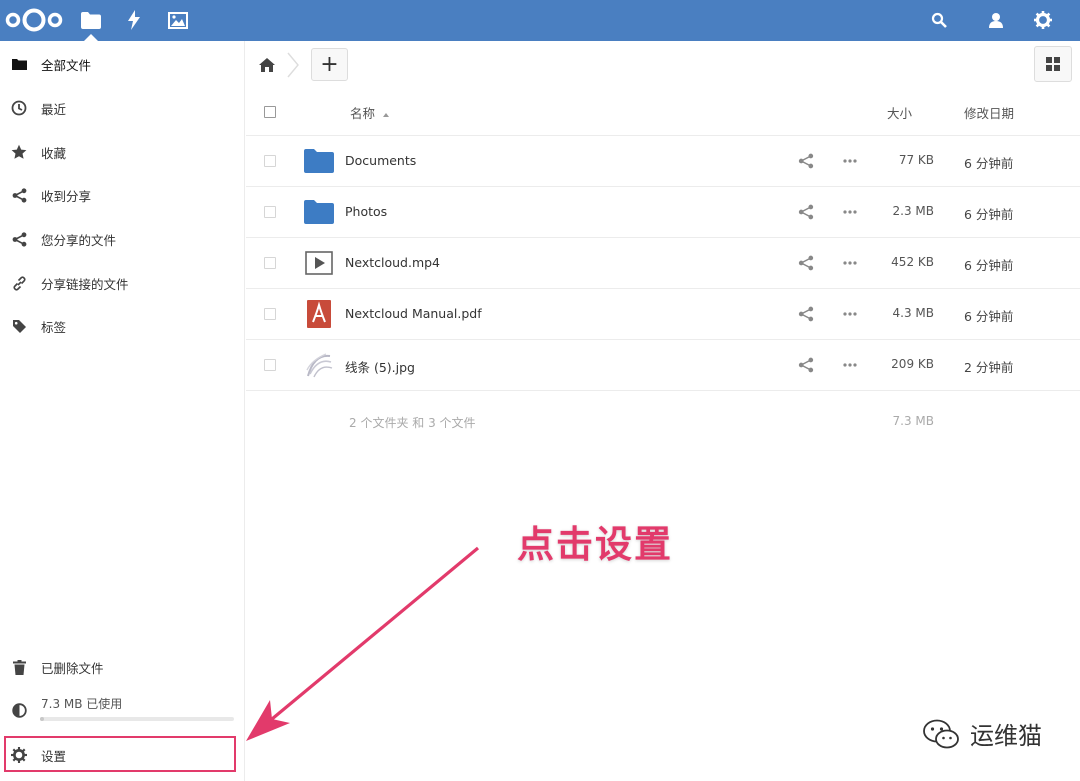 This screenshot has height=781, width=1080. Describe the element at coordinates (72, 668) in the screenshot. I see `sidebar-item-label: 已删除文件` at that location.